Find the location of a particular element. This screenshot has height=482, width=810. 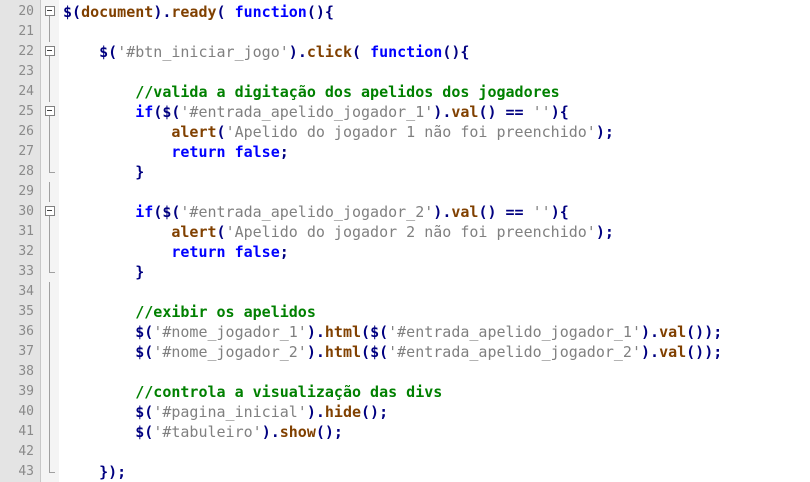

code-line: 27 return false; is located at coordinates (405, 152).